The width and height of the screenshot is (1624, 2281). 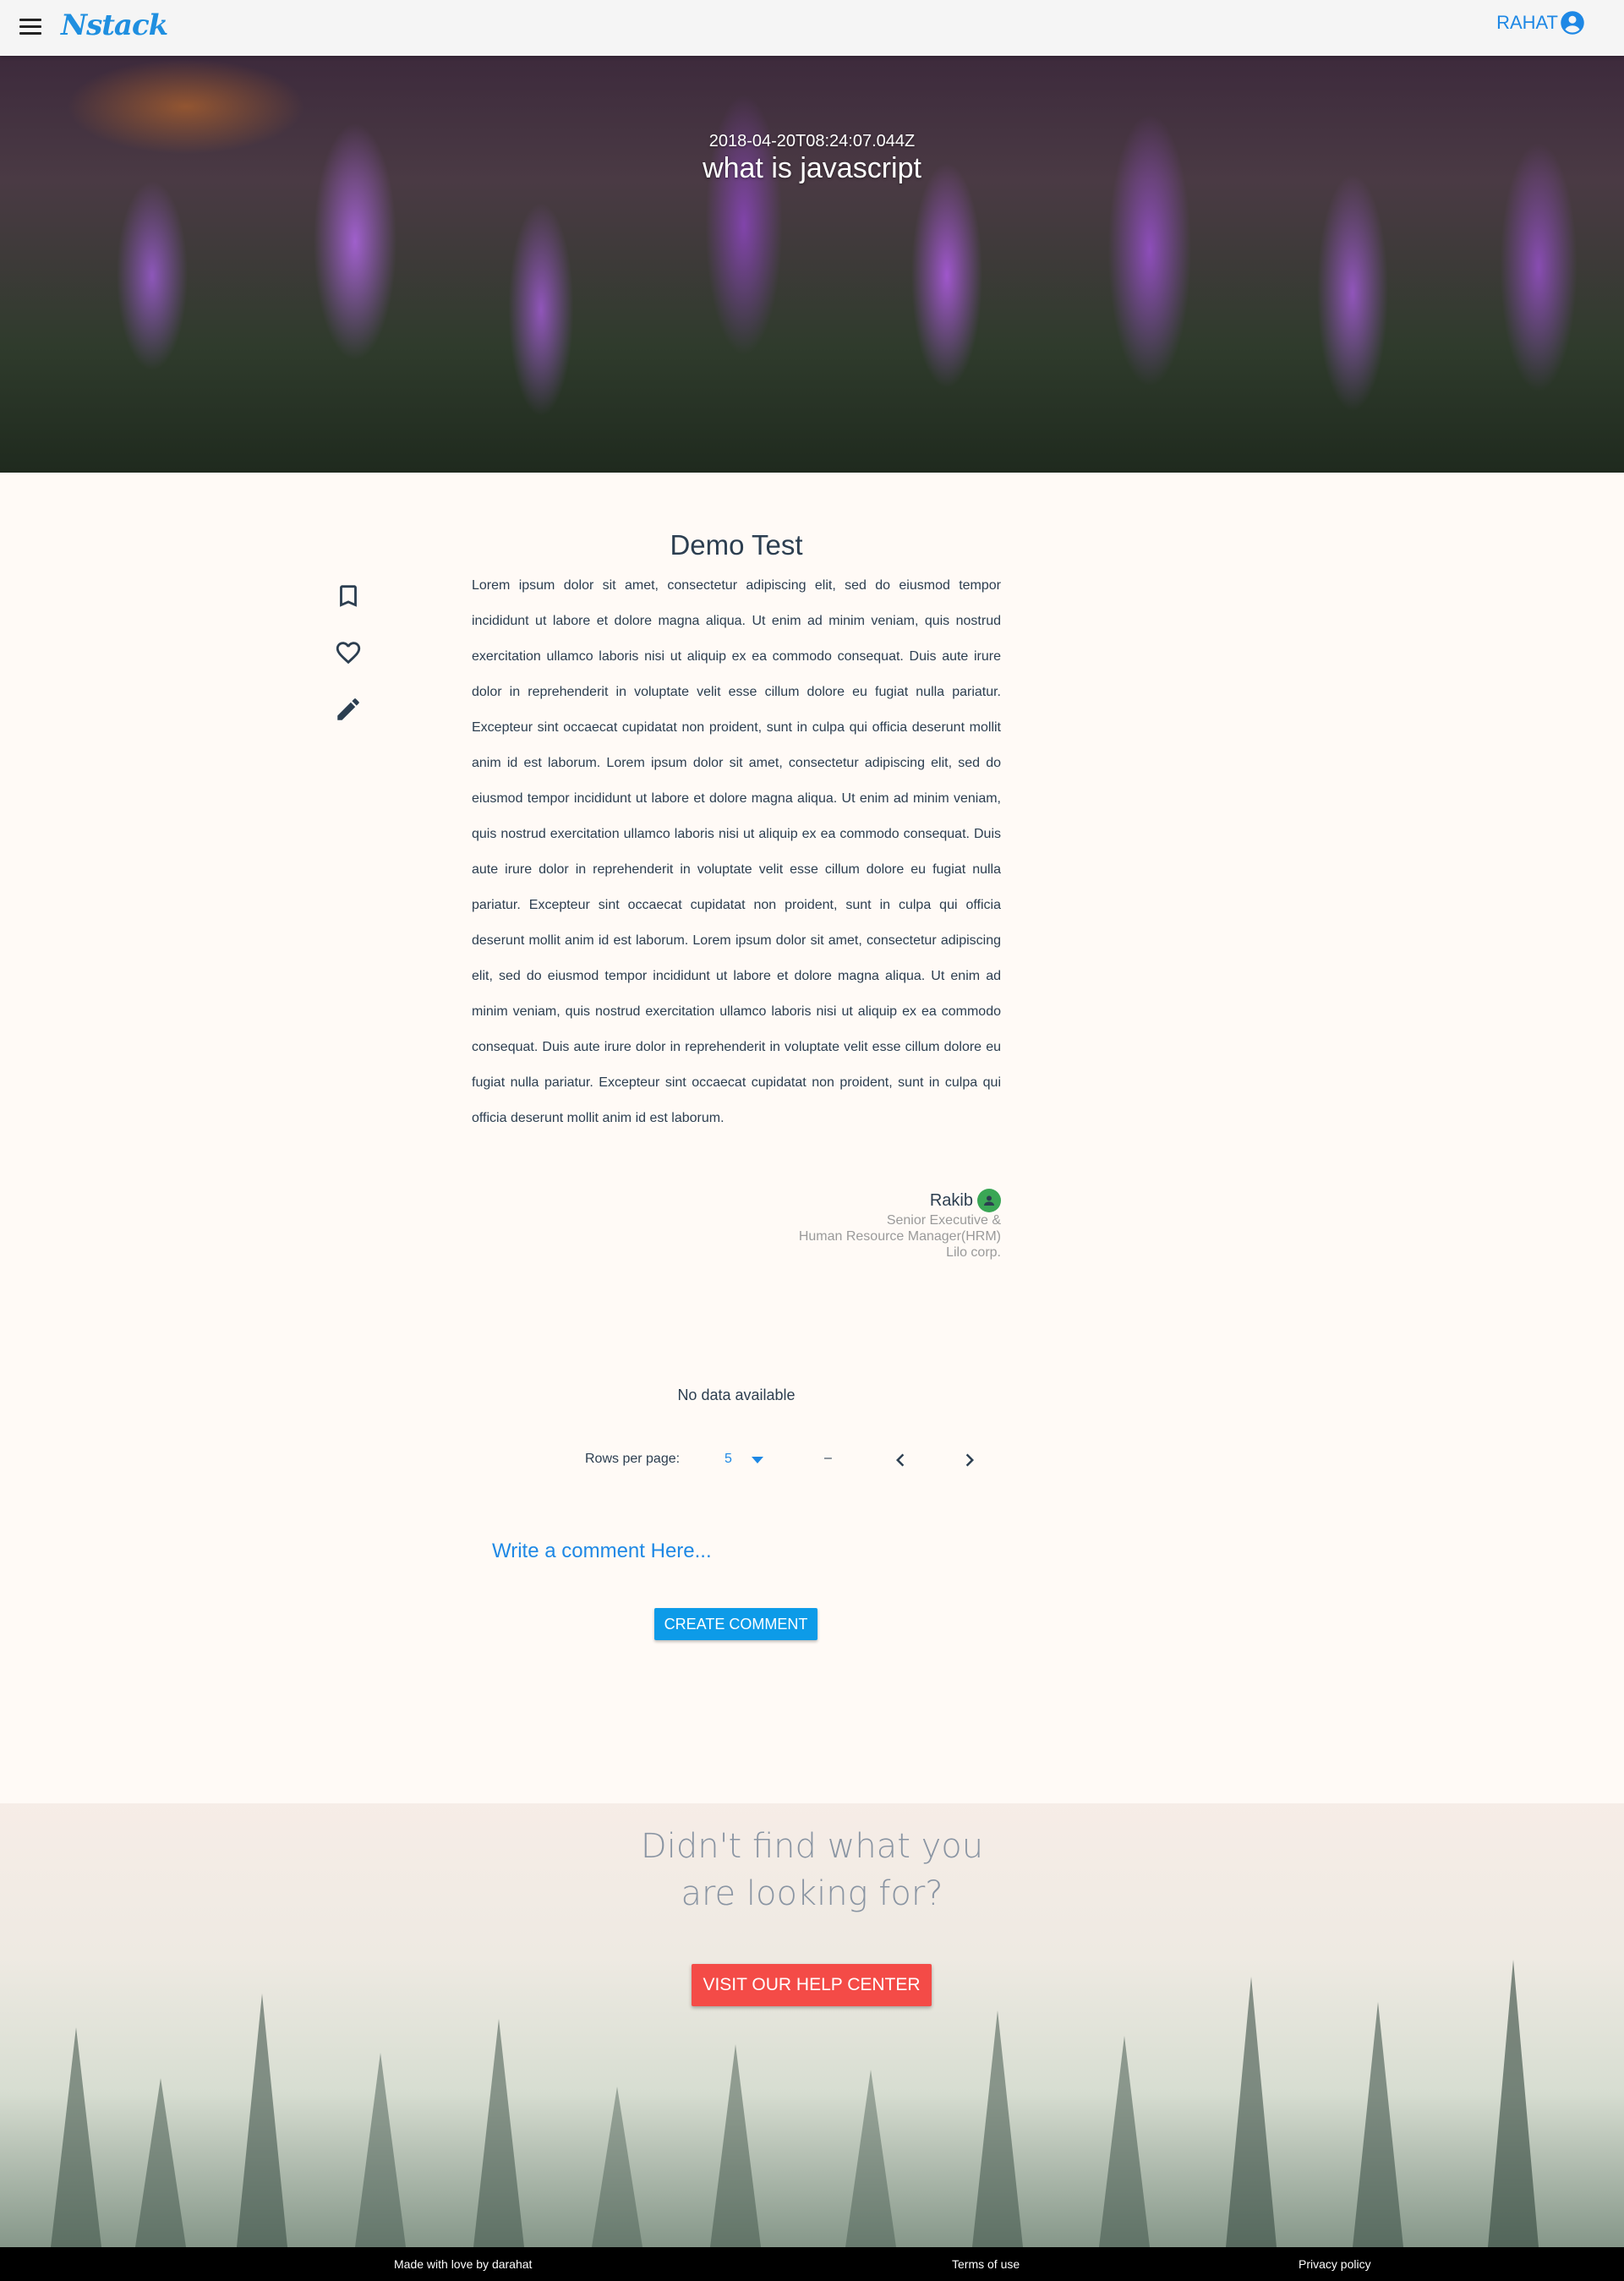 What do you see at coordinates (812, 141) in the screenshot?
I see `post-date: 2018-04-20T08:24:07.044Z` at bounding box center [812, 141].